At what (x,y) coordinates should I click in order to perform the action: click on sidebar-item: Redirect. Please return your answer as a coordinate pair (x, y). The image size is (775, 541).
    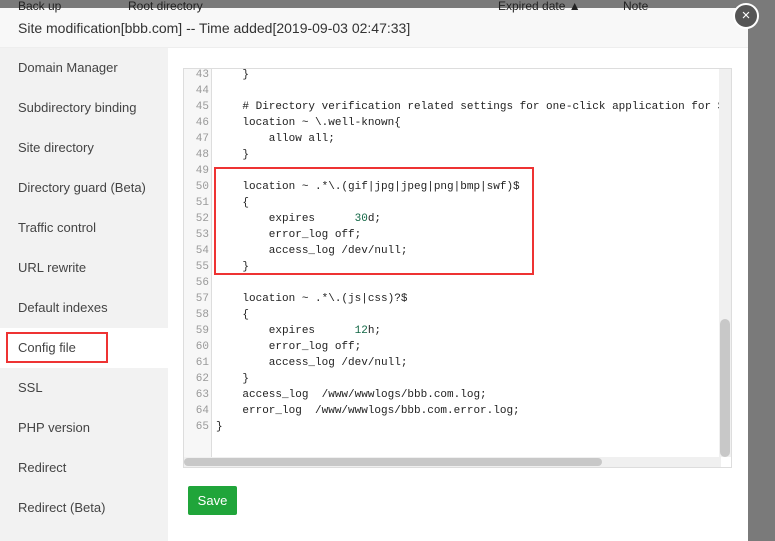
    Looking at the image, I should click on (84, 468).